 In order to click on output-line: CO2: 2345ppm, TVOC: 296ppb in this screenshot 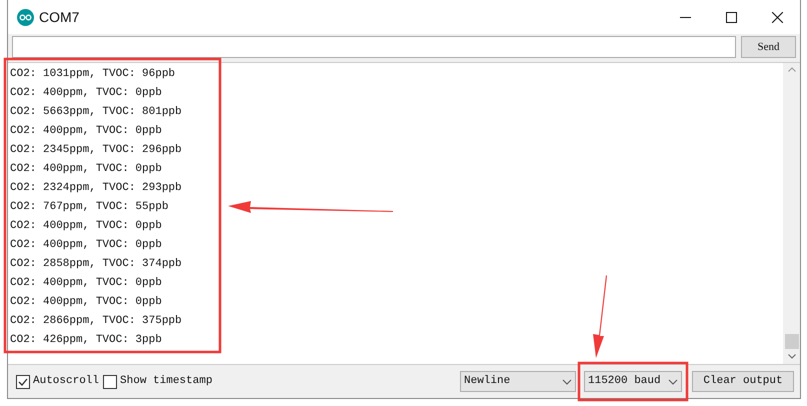, I will do `click(96, 150)`.